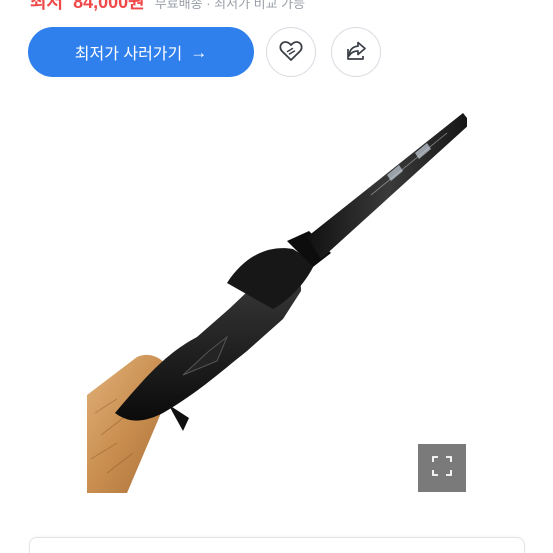 Image resolution: width=553 pixels, height=553 pixels. Describe the element at coordinates (128, 54) in the screenshot. I see `buy-lowest-price-label: 최저가 사러가기` at that location.